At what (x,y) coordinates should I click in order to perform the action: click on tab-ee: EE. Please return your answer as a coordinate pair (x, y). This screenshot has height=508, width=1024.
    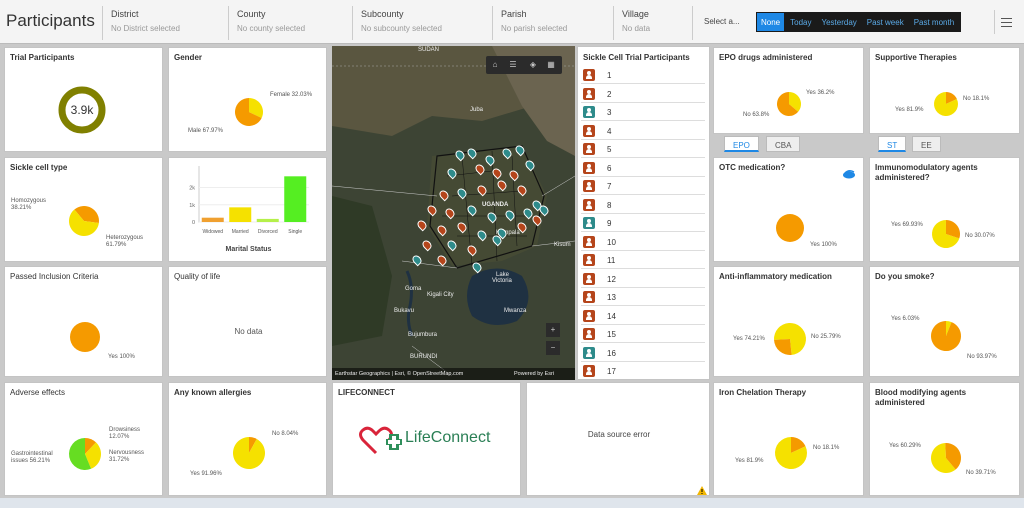
    Looking at the image, I should click on (926, 144).